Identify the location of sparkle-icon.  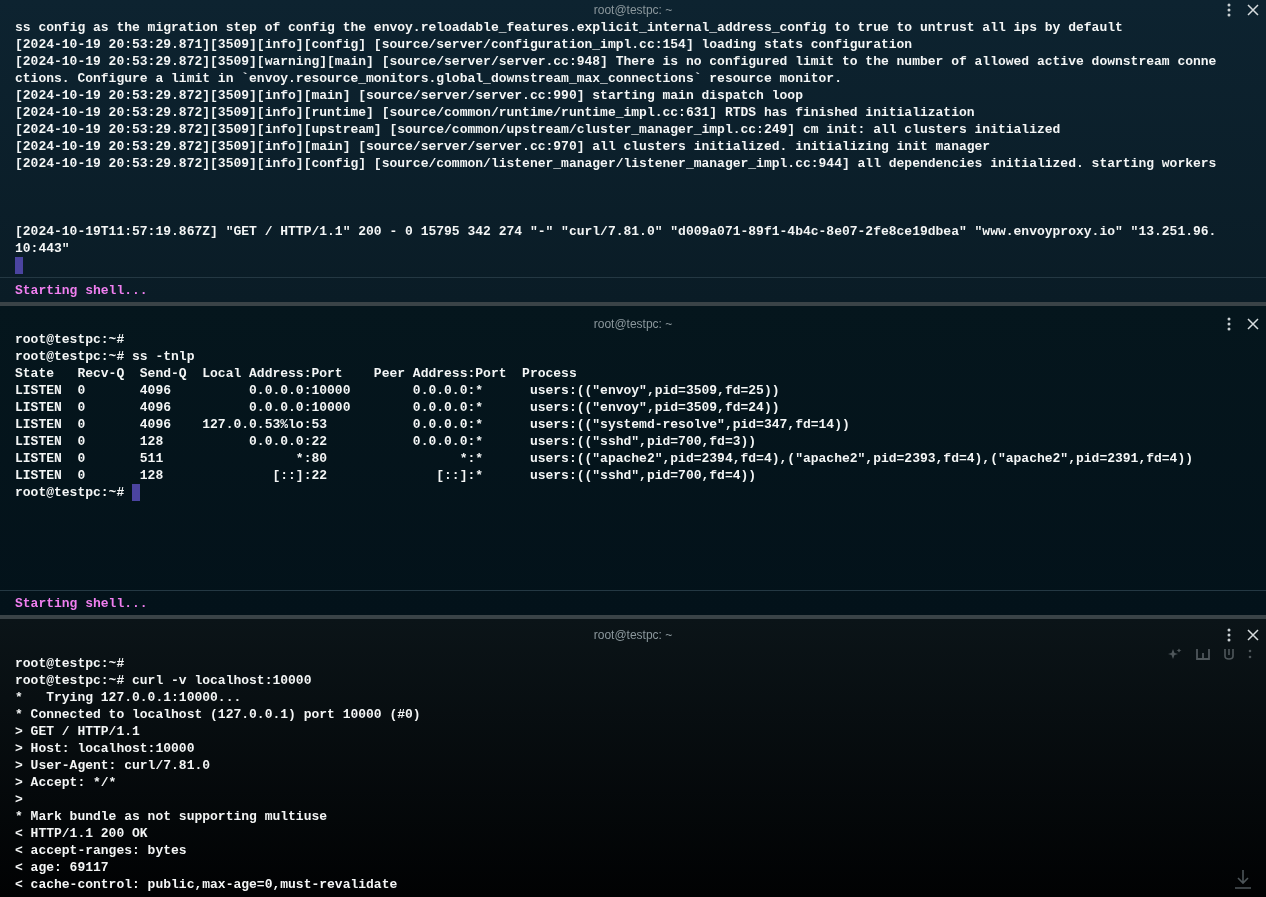
(1175, 654).